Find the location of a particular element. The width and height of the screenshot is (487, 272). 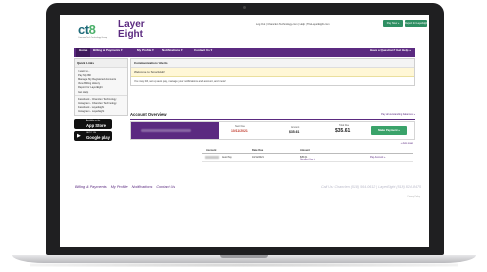

amount-value: $35.61 is located at coordinates (294, 132).